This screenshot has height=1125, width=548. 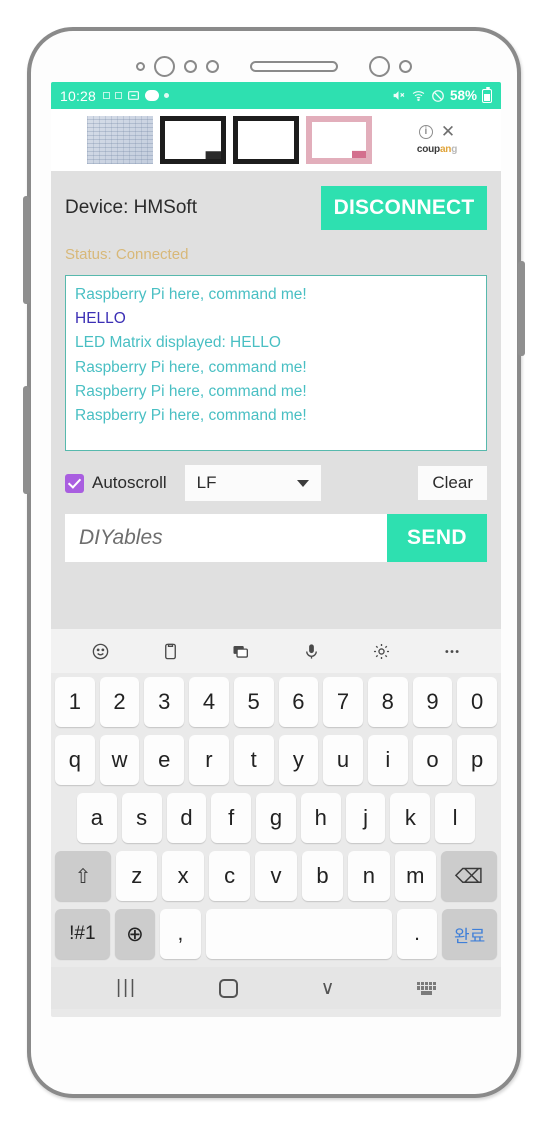 What do you see at coordinates (339, 140) in the screenshot?
I see `pink-frame-whiteboard-thumbnail` at bounding box center [339, 140].